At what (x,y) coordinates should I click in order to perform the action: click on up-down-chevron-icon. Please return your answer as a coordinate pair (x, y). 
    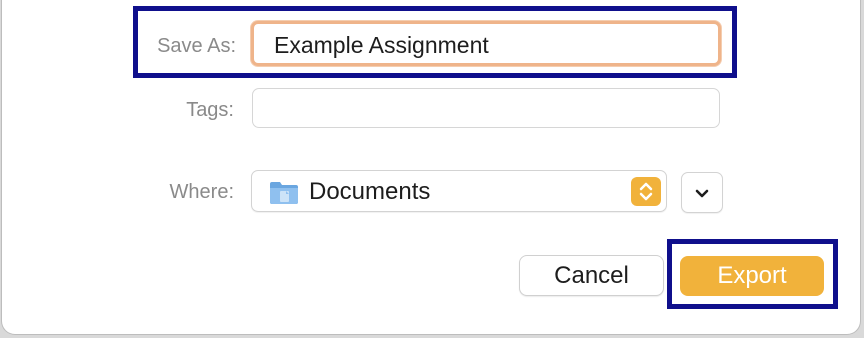
    Looking at the image, I should click on (646, 191).